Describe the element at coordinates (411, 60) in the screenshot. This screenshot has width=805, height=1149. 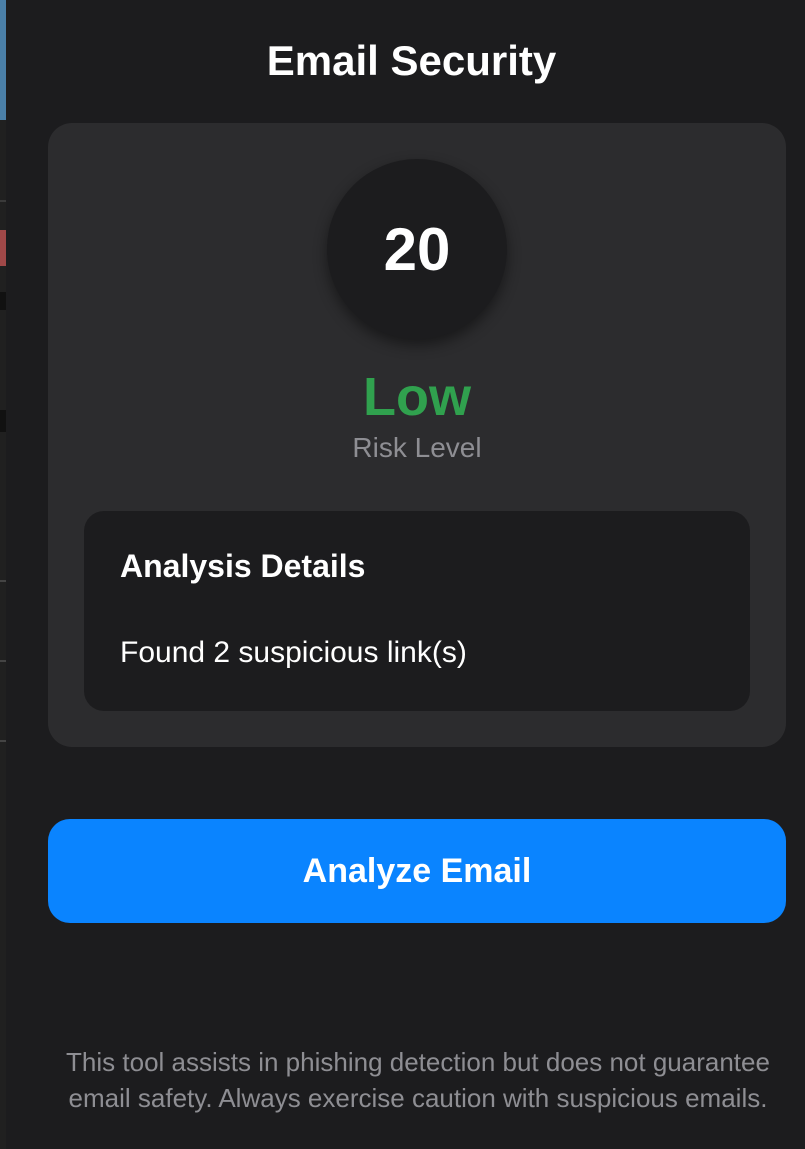
I see `page-title: Email Security` at that location.